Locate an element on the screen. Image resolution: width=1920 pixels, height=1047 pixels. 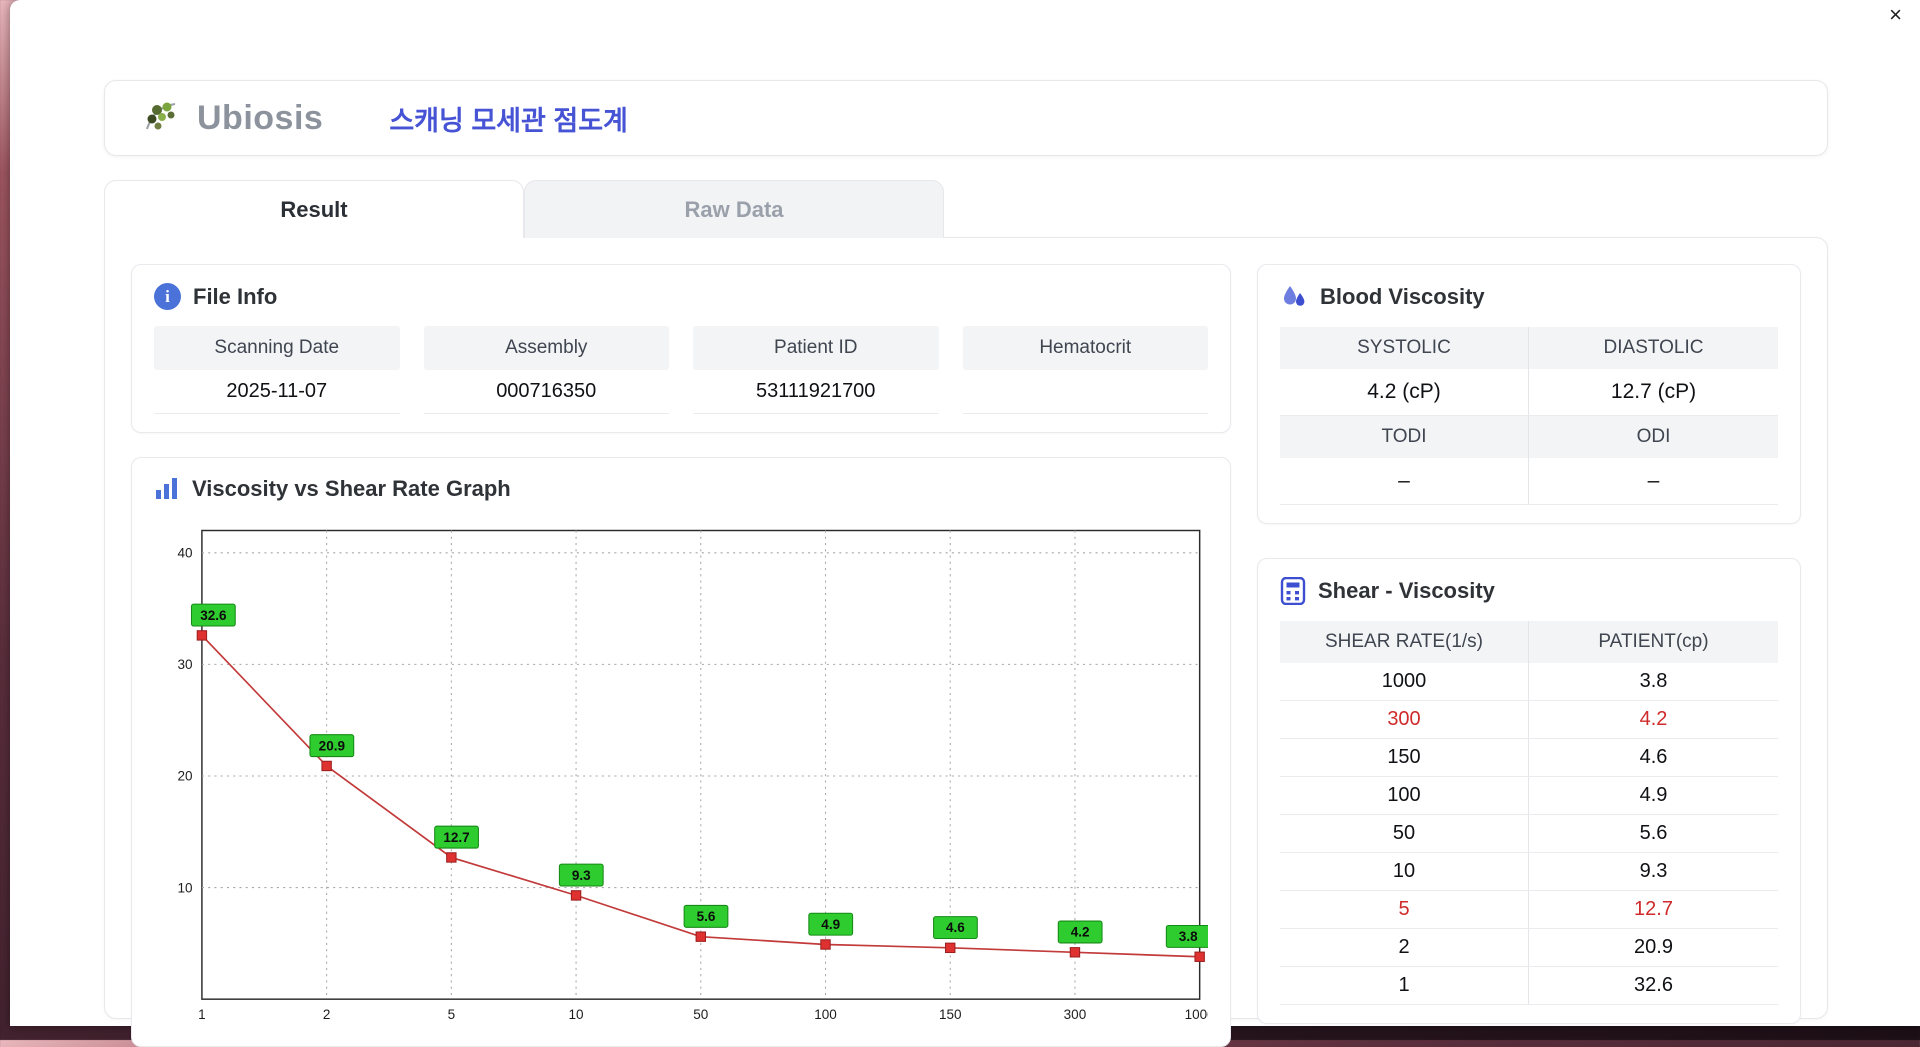
systolic-label: SYSTOLIC is located at coordinates (1404, 348).